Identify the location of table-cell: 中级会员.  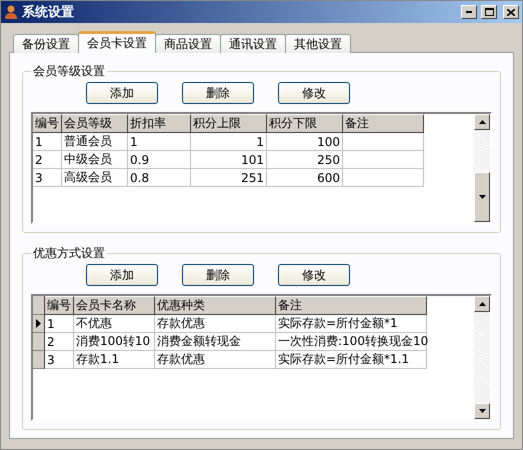
(95, 160).